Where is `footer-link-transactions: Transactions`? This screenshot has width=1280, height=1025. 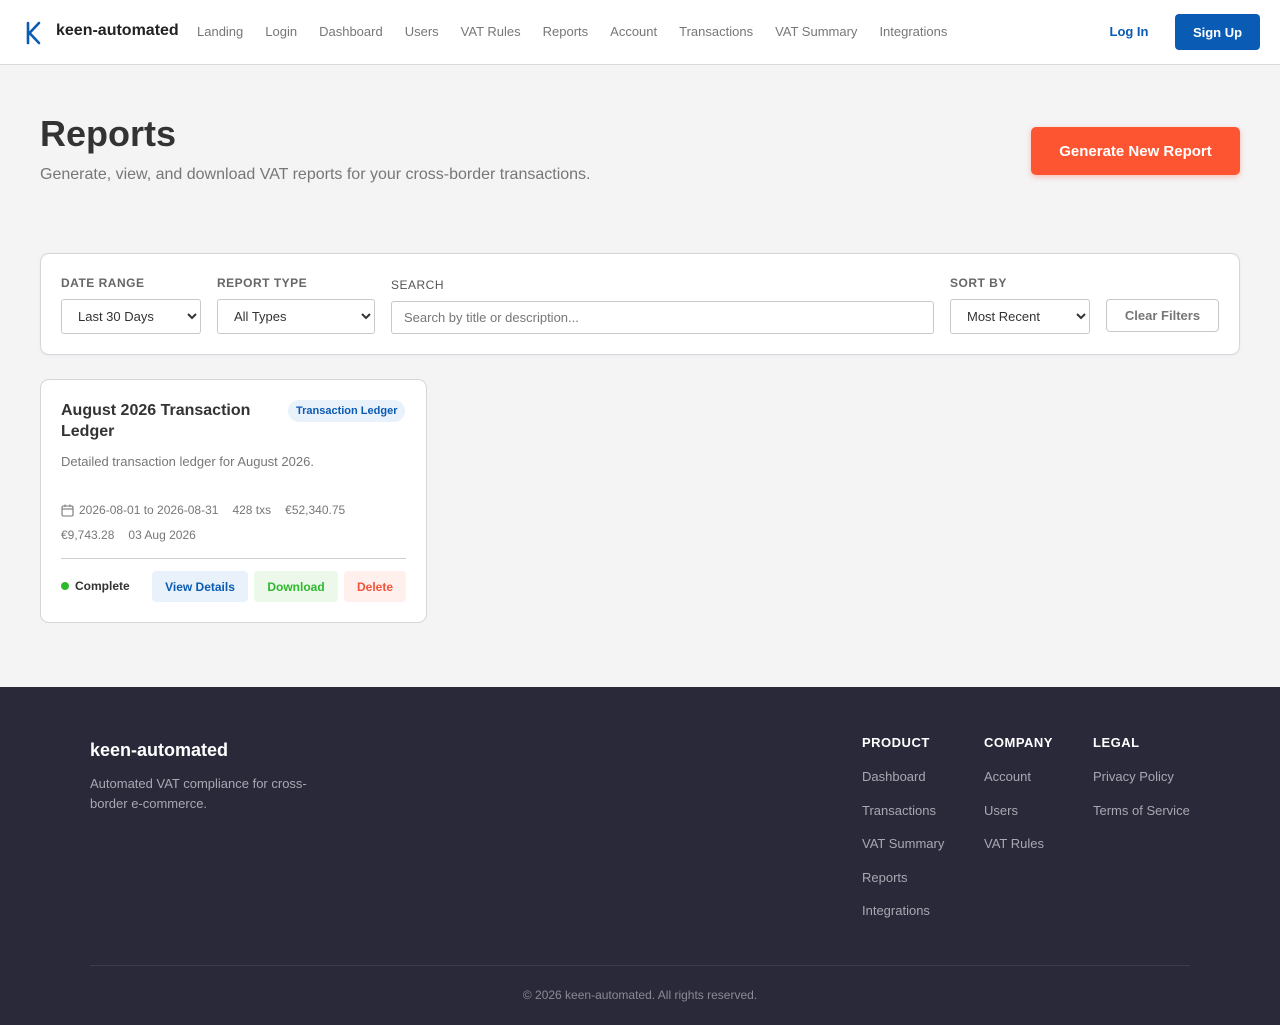
footer-link-transactions: Transactions is located at coordinates (903, 810).